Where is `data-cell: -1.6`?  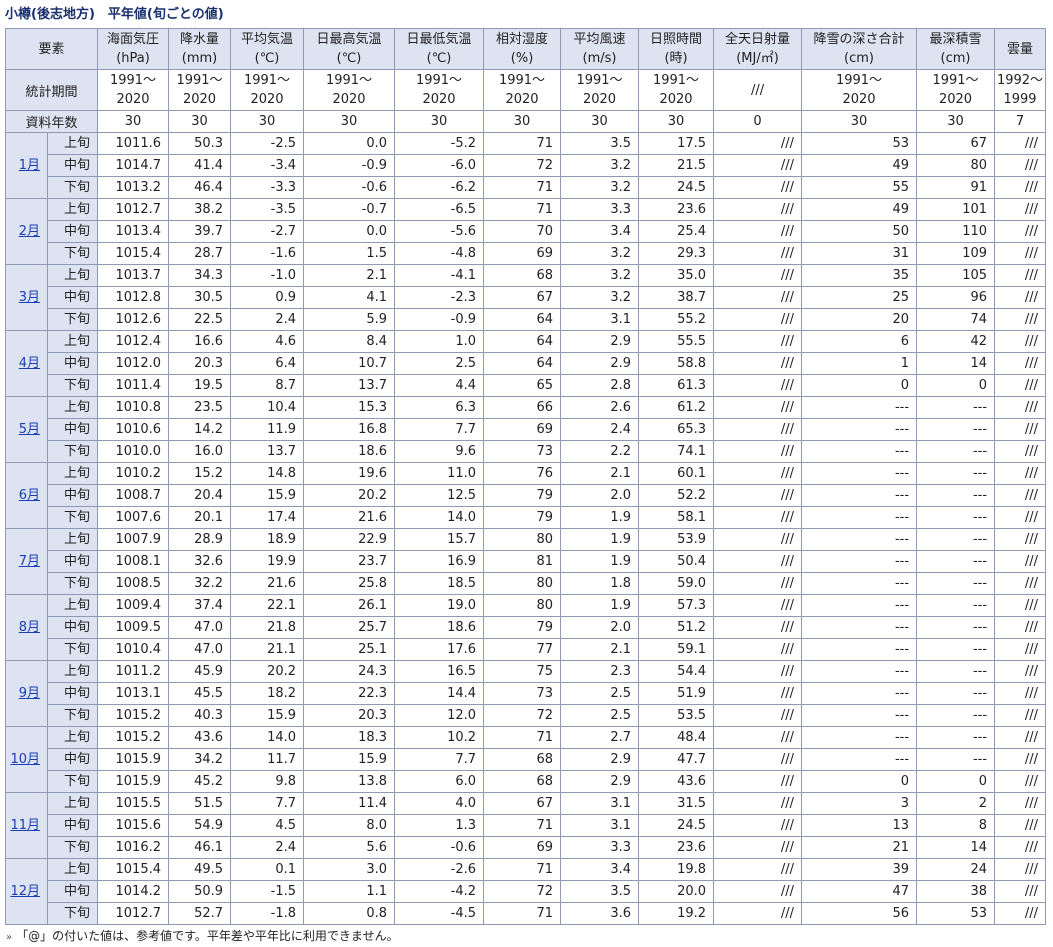
data-cell: -1.6 is located at coordinates (267, 253).